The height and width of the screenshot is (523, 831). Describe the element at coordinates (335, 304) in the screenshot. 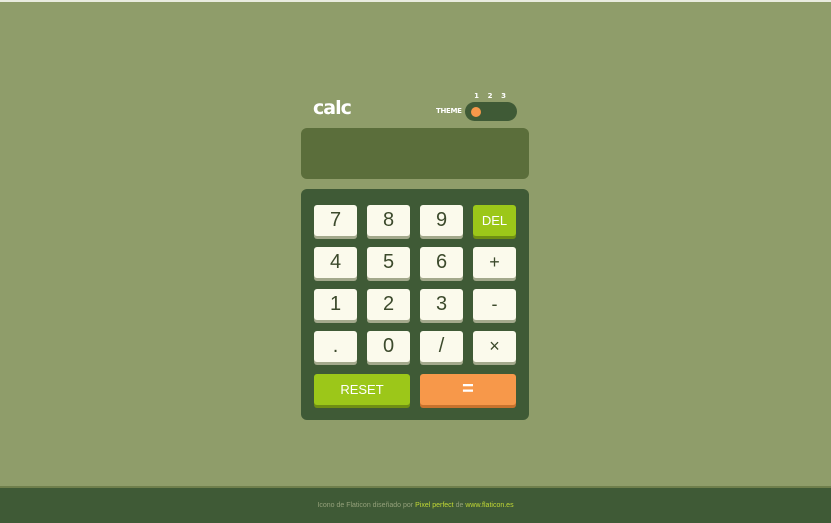

I see `key-1: 1` at that location.